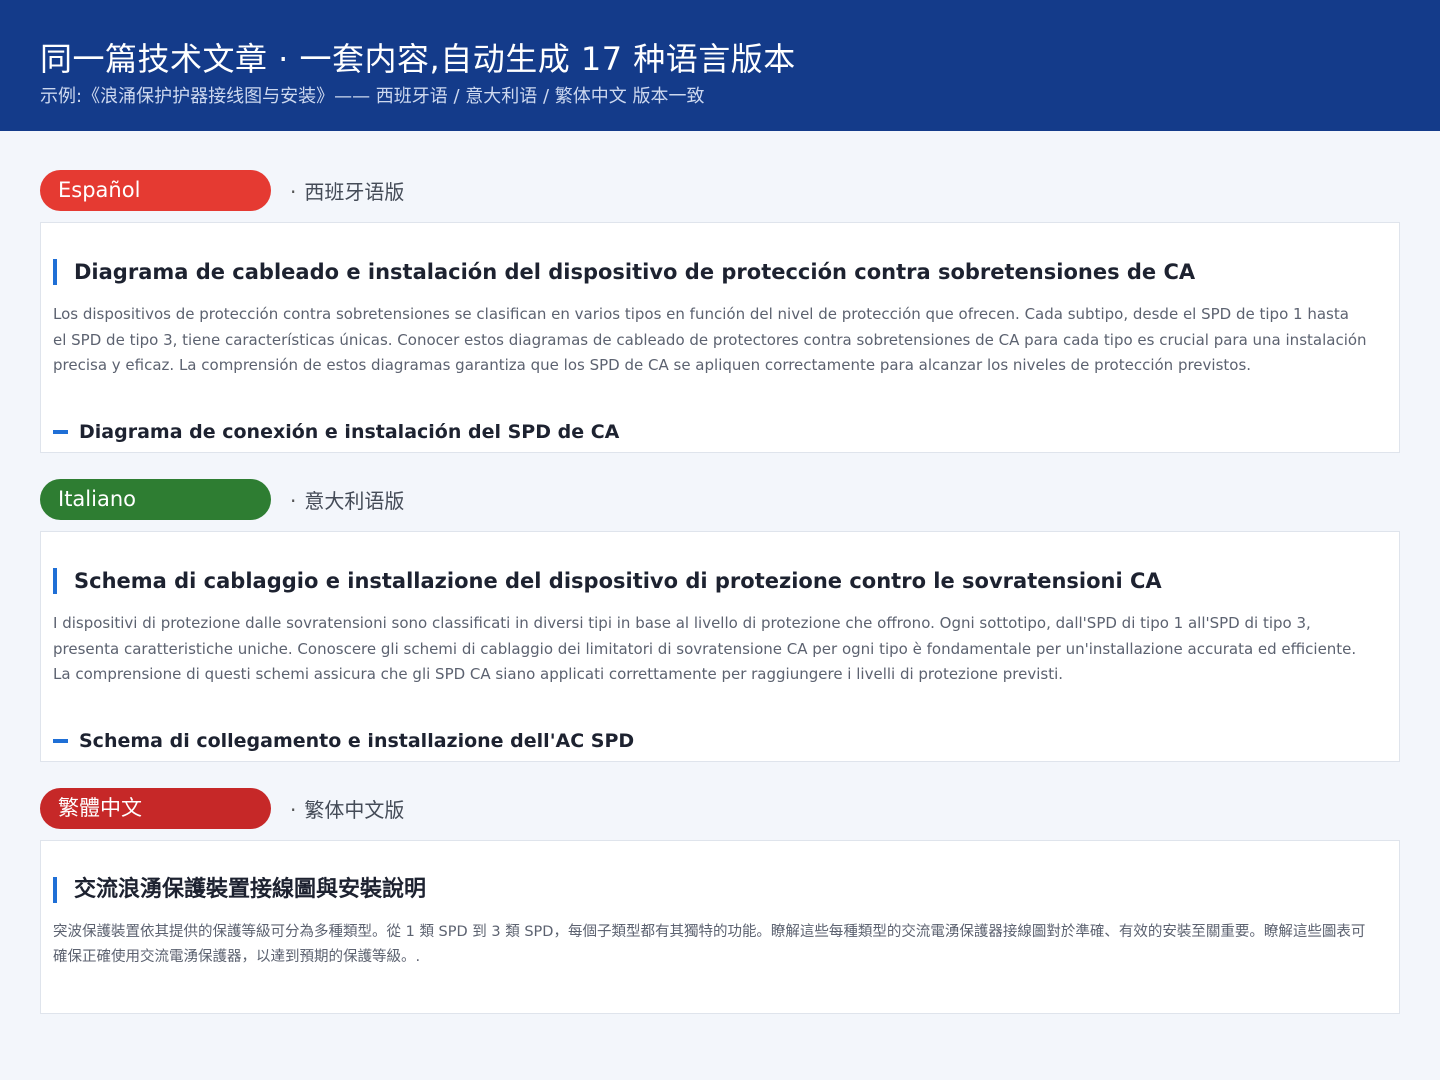 Image resolution: width=1440 pixels, height=1080 pixels. Describe the element at coordinates (155, 499) in the screenshot. I see `language-pill-italian: Italiano` at that location.